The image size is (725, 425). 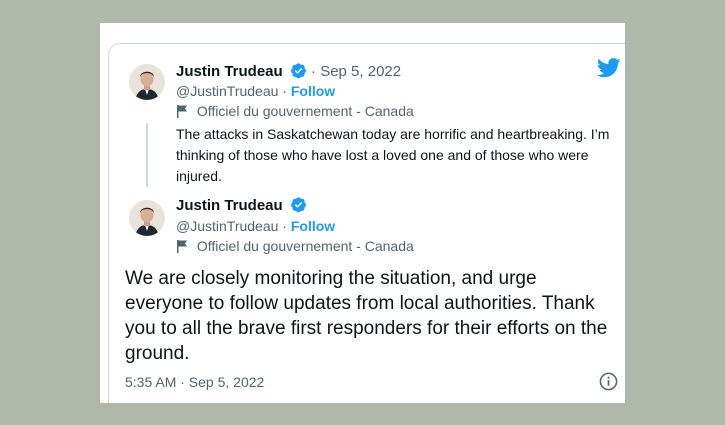 What do you see at coordinates (147, 155) in the screenshot?
I see `thread-connector` at bounding box center [147, 155].